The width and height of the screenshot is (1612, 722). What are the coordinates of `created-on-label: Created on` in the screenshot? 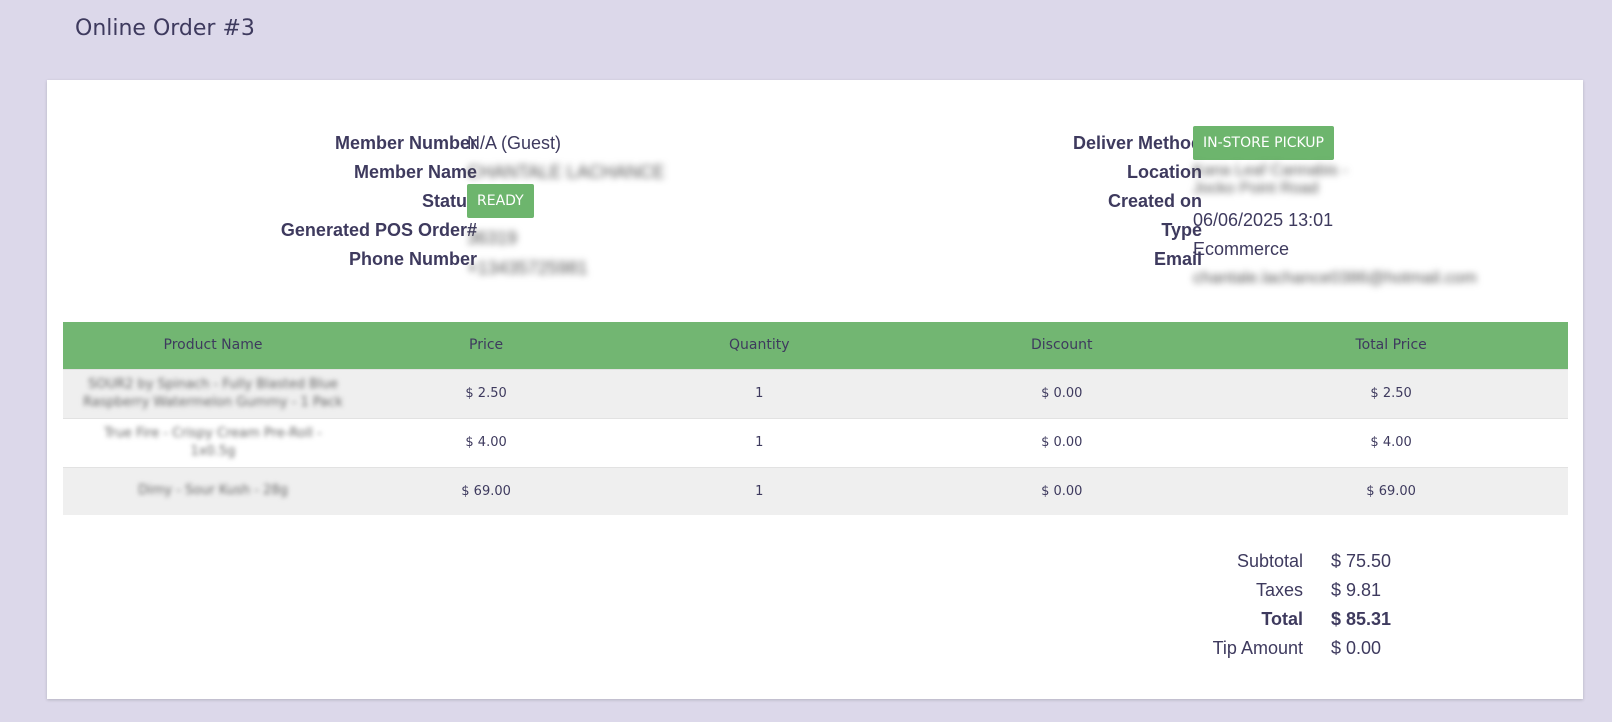 It's located at (1154, 201).